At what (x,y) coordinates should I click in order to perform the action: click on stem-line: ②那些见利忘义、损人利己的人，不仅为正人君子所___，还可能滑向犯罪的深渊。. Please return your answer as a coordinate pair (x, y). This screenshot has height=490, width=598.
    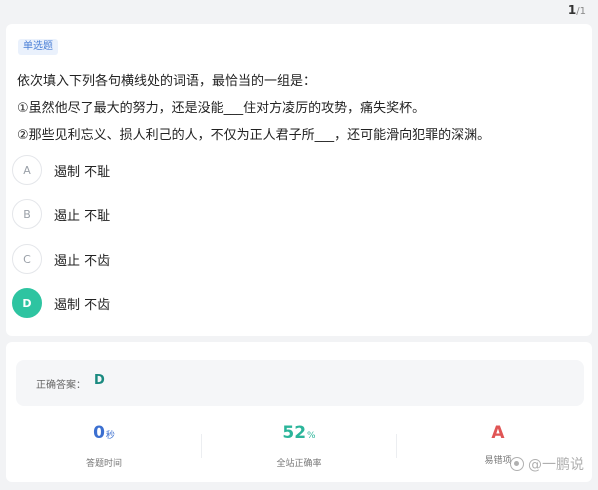
    Looking at the image, I should click on (254, 135).